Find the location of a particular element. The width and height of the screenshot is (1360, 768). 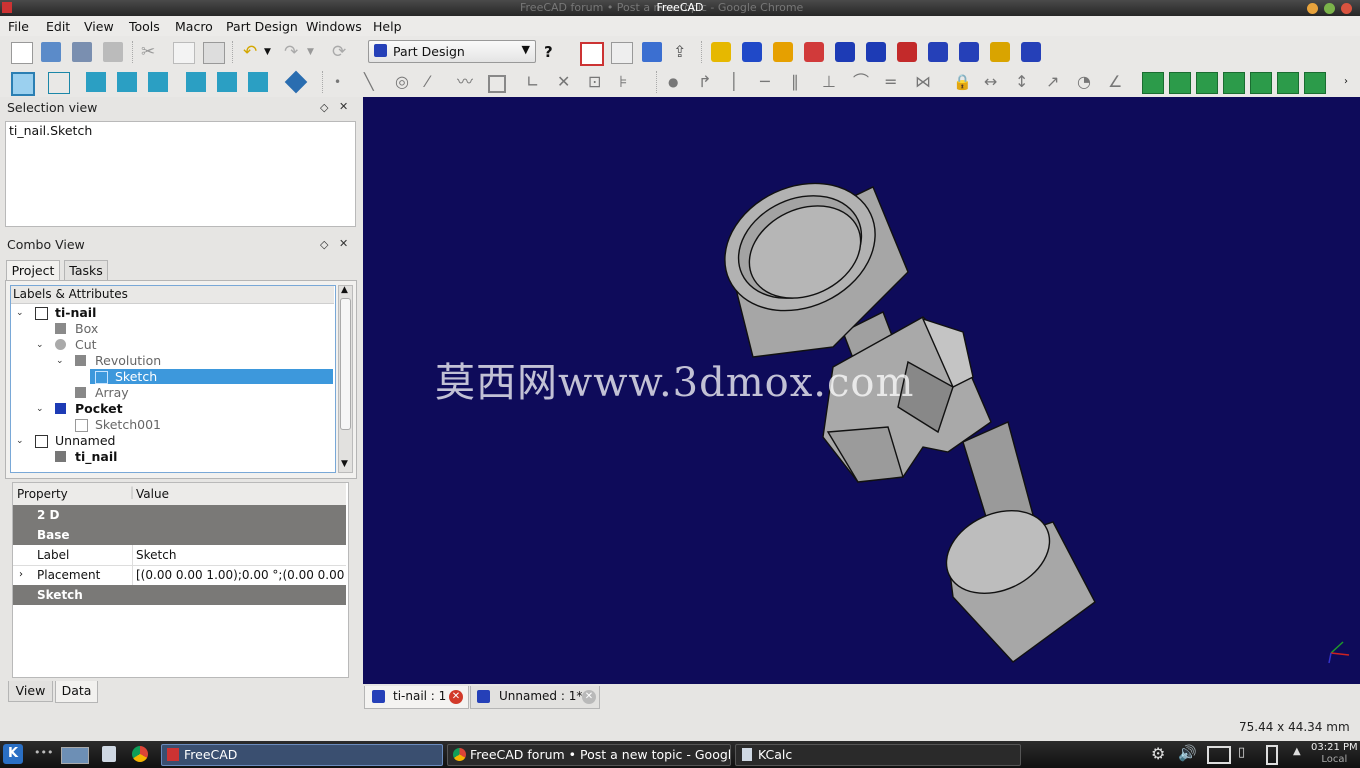

network-icon is located at coordinates (1219, 755).